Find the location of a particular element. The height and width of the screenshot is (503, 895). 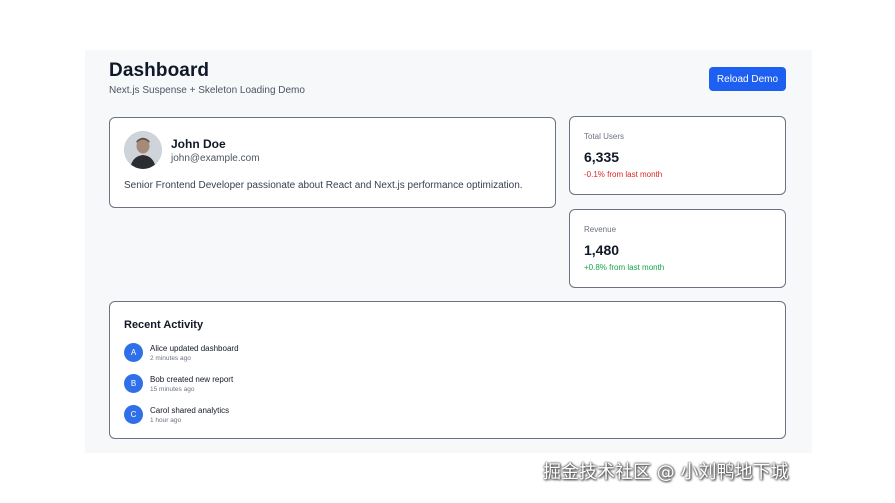

activity-time: 2 minutes ago is located at coordinates (170, 358).